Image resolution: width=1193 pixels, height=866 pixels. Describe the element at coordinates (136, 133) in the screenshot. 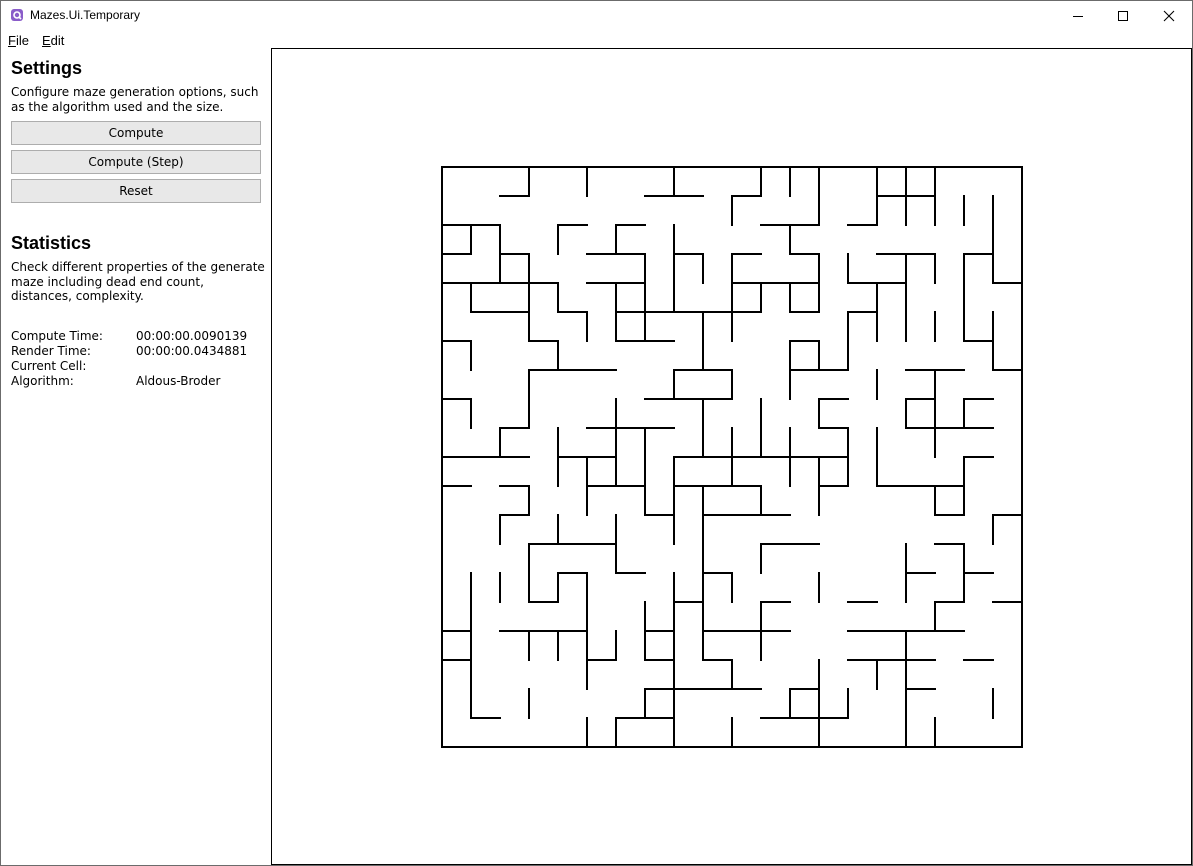

I see `compute-button: Compute` at that location.